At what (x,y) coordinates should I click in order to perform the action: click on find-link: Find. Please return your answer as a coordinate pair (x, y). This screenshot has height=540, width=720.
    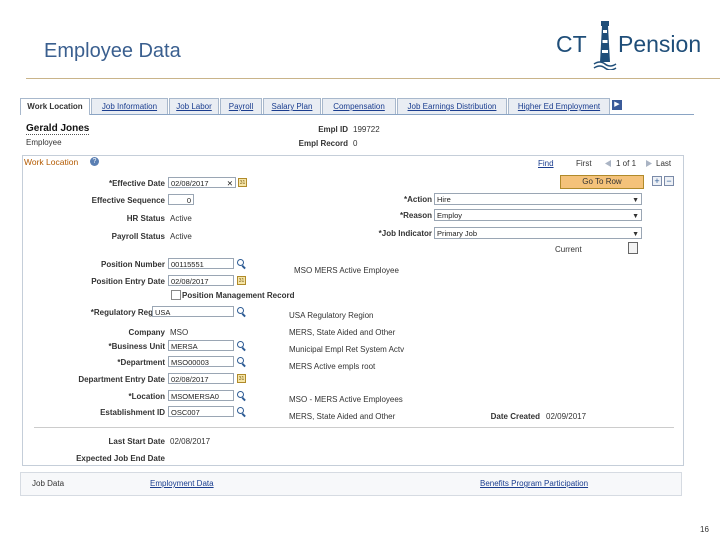
    Looking at the image, I should click on (546, 163).